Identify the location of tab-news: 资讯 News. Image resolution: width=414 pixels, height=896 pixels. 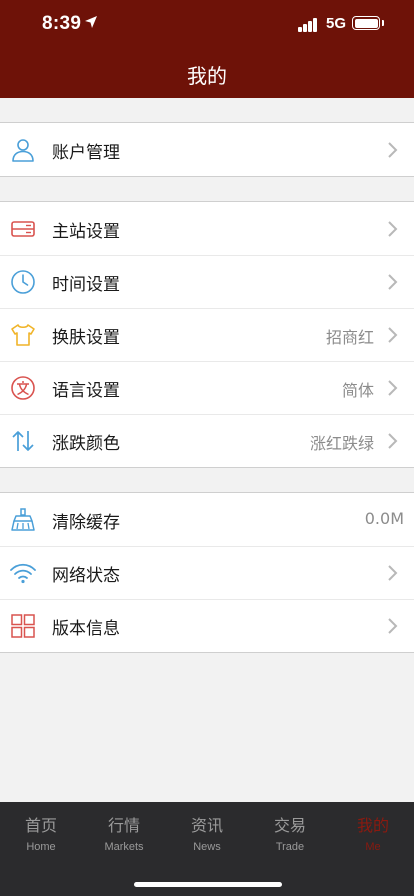
(207, 832).